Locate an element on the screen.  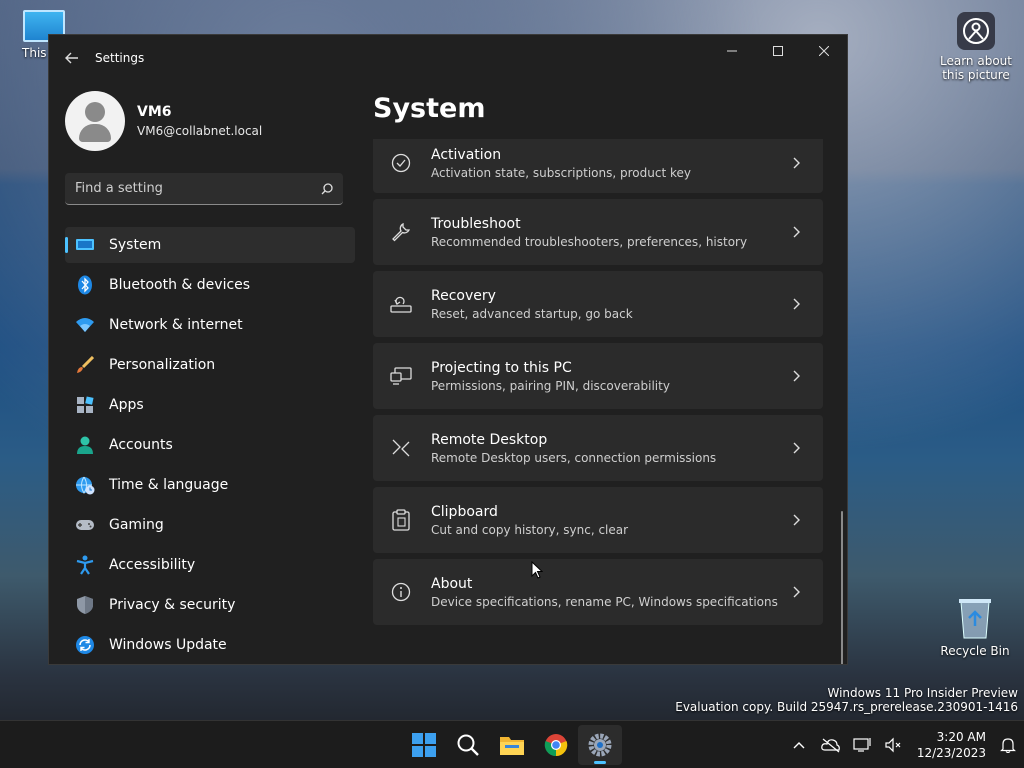
clipboard-icon is located at coordinates (401, 520).